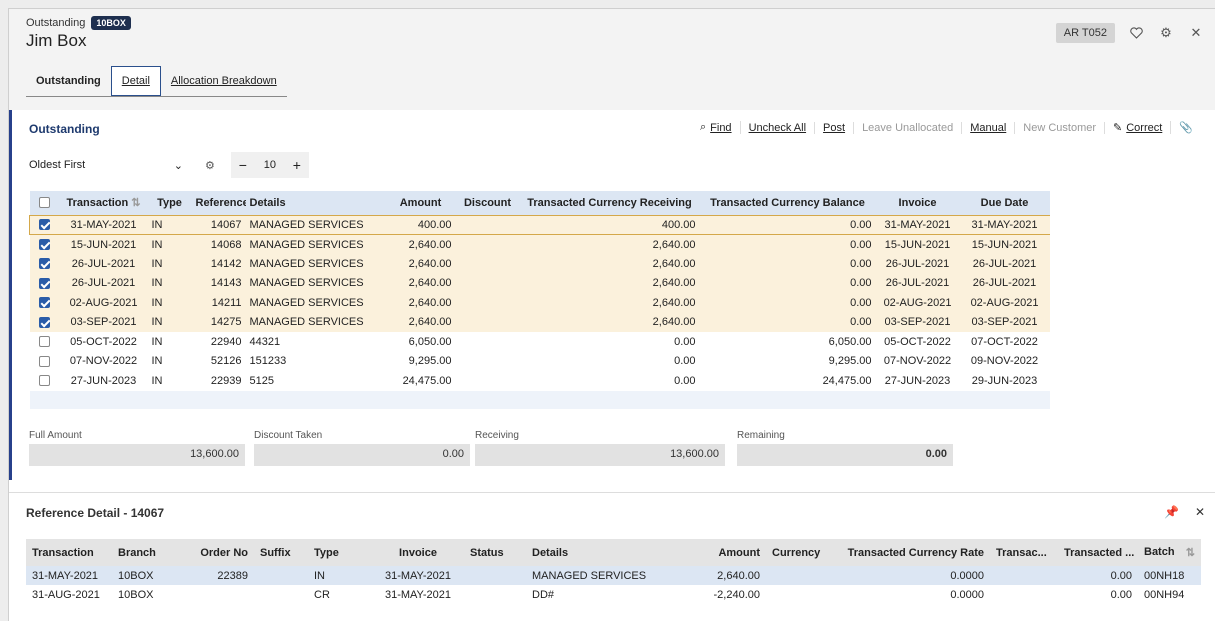  I want to click on col-invoice: Invoice, so click(917, 203).